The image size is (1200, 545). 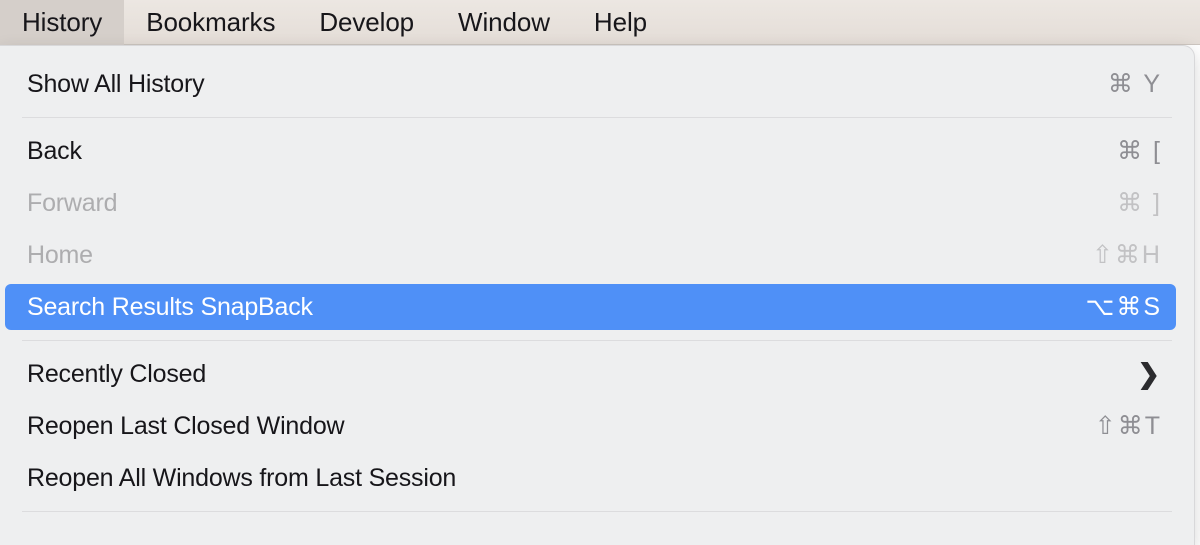 I want to click on menu-item-shortcut: ⌘ ], so click(x=1139, y=203).